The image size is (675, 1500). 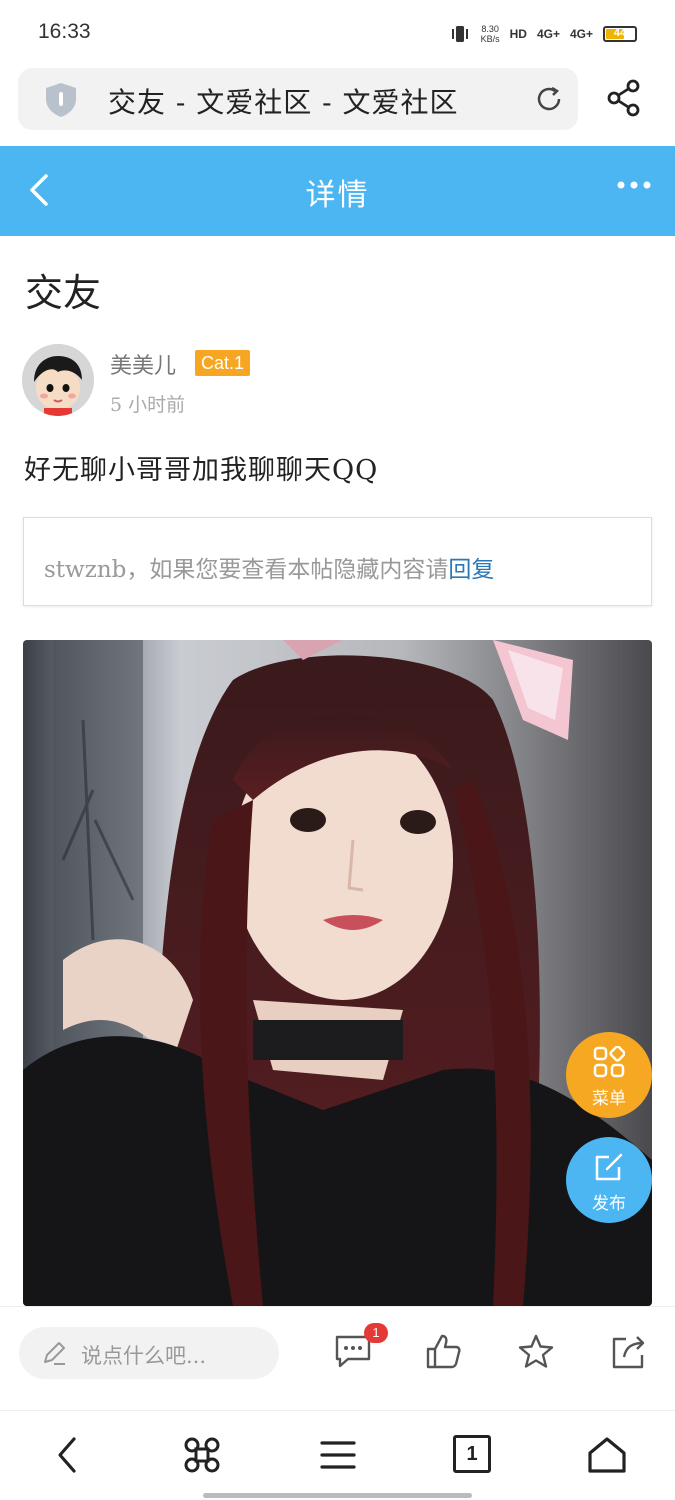 What do you see at coordinates (472, 1454) in the screenshot?
I see `tabs-icon: 1` at bounding box center [472, 1454].